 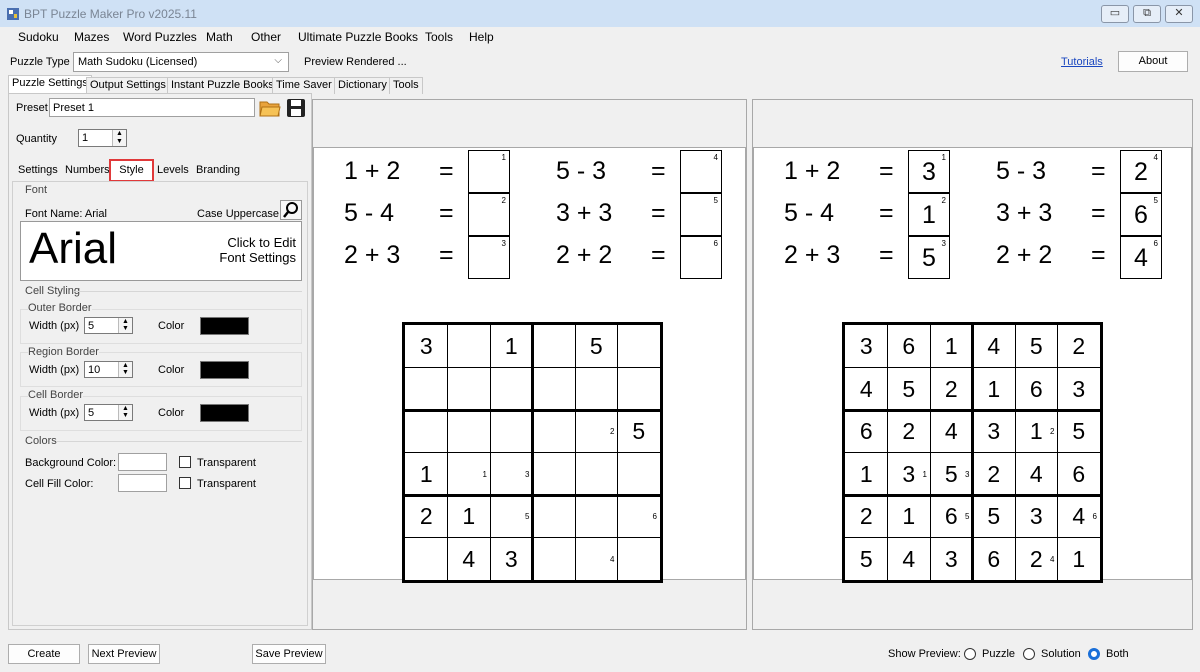 What do you see at coordinates (160, 37) in the screenshot?
I see `menu-word-puzzles: Word Puzzles` at bounding box center [160, 37].